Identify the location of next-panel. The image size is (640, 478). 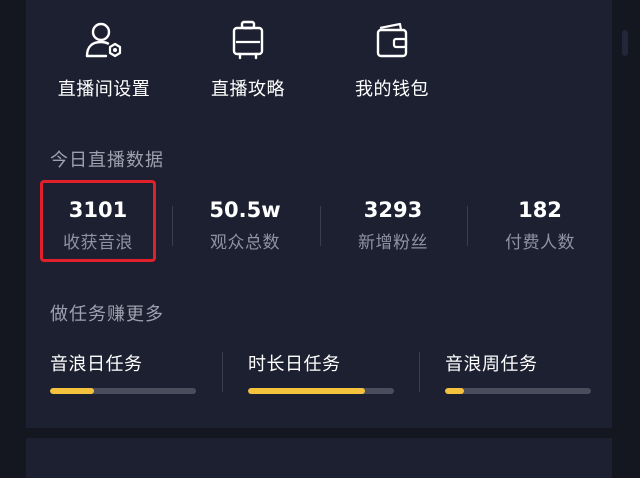
(319, 458).